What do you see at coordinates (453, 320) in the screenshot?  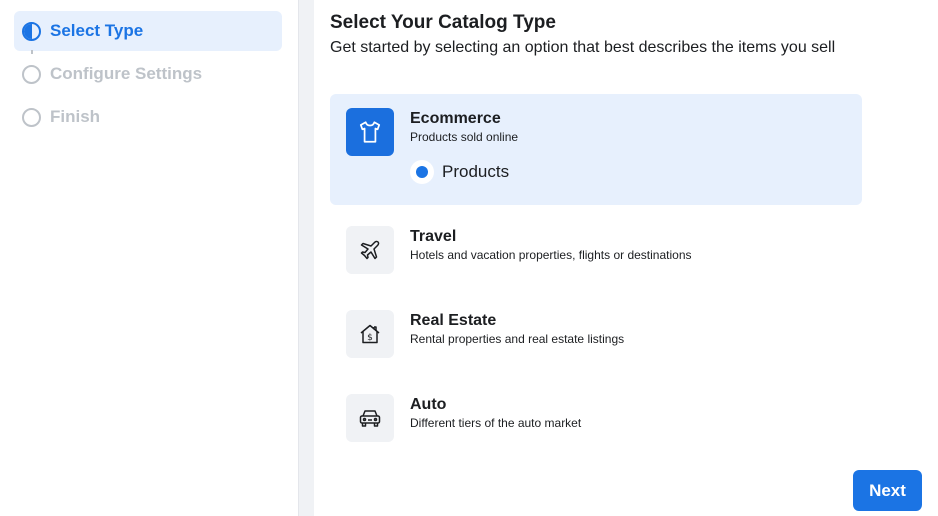 I see `option-title: Real Estate` at bounding box center [453, 320].